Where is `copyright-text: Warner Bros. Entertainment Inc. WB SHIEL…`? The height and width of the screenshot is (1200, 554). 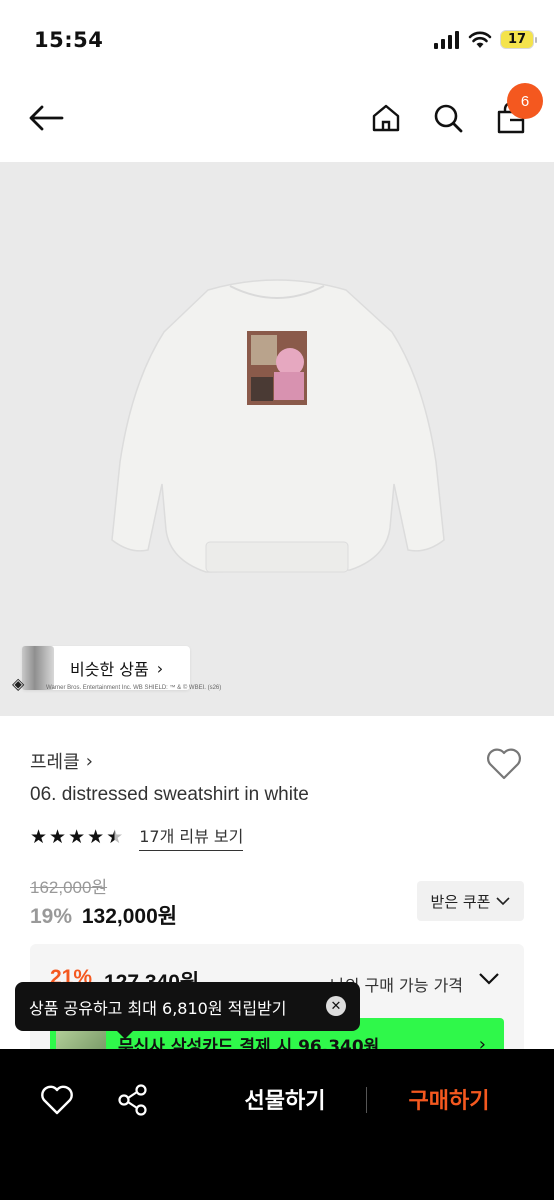 copyright-text: Warner Bros. Entertainment Inc. WB SHIEL… is located at coordinates (134, 688).